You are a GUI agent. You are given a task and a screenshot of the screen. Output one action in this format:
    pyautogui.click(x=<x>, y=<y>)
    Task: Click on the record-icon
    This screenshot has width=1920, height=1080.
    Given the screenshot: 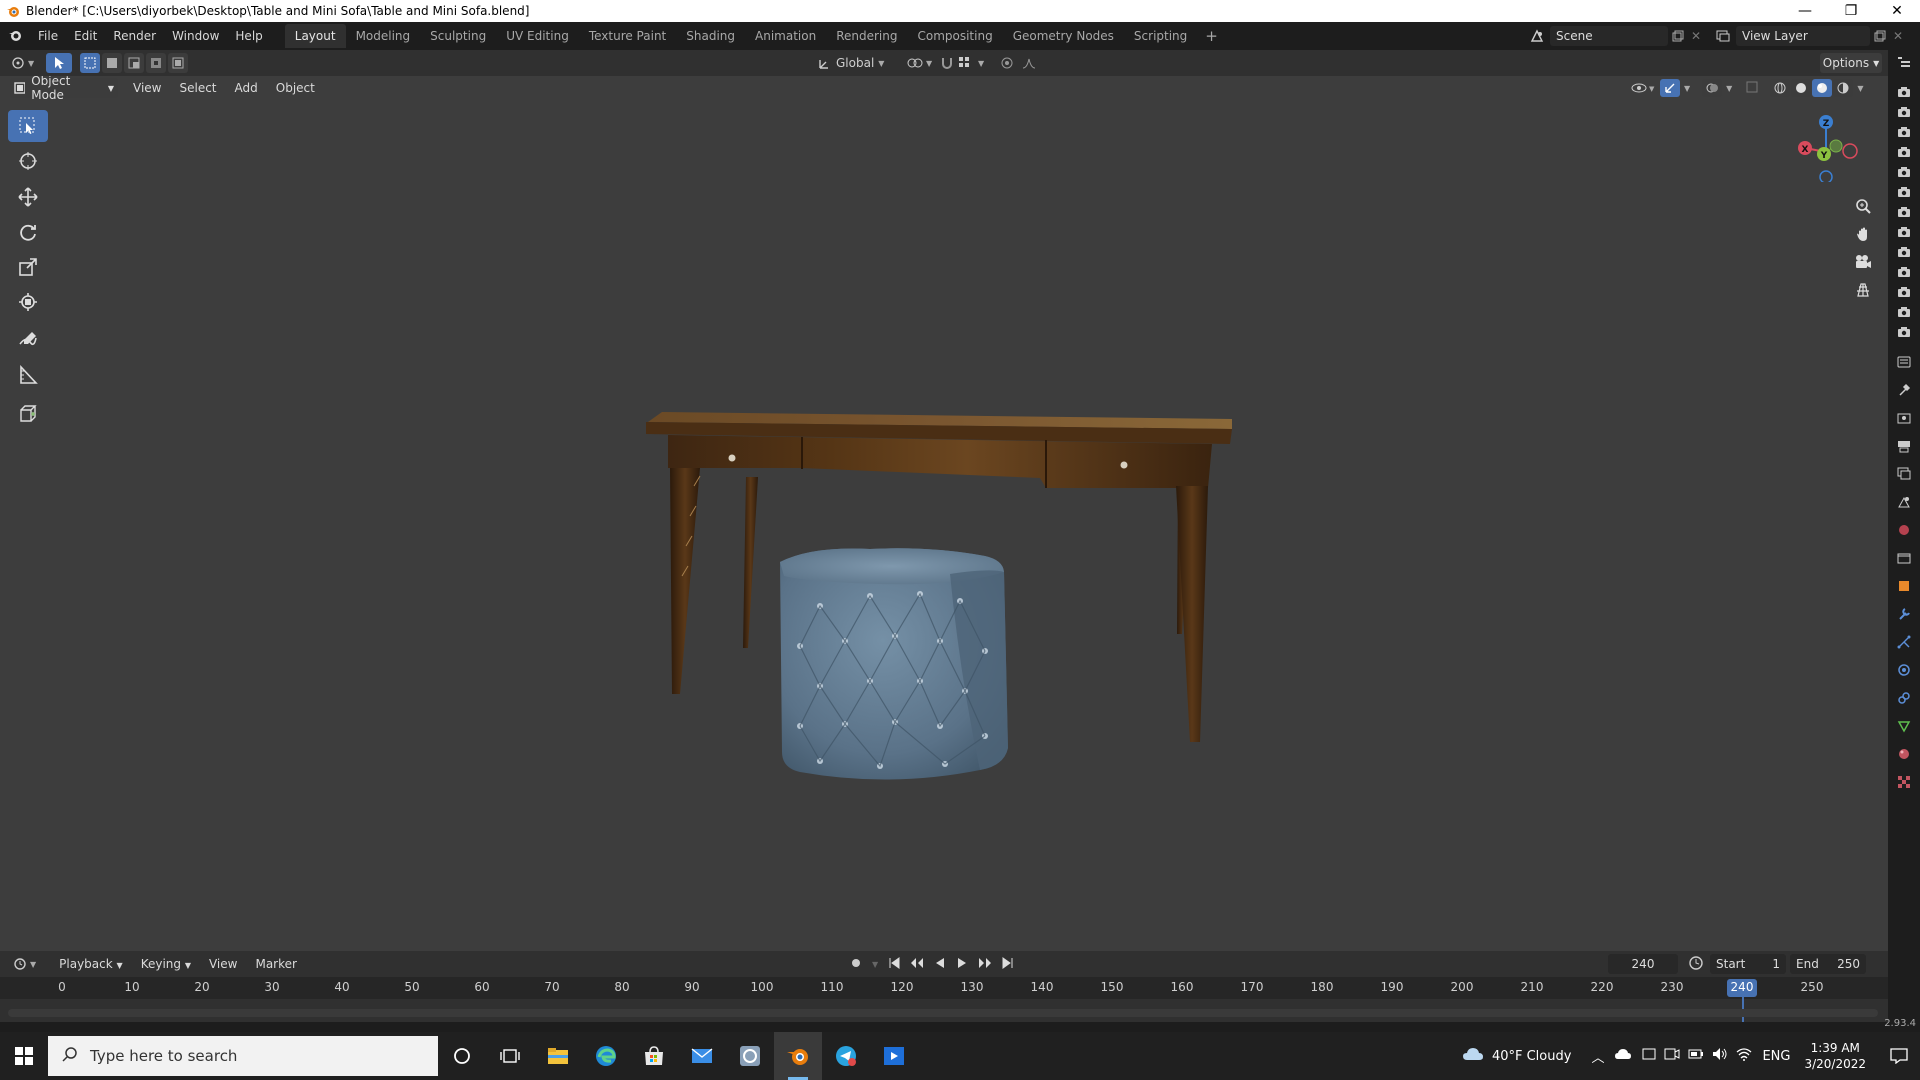 What is the action you would take?
    pyautogui.click(x=856, y=964)
    